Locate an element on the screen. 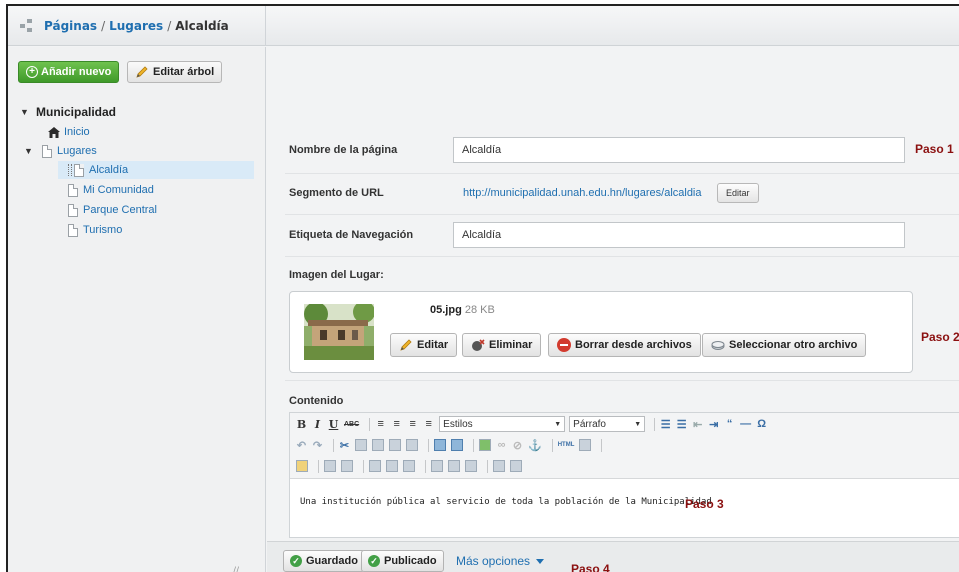 Image resolution: width=959 pixels, height=572 pixels. embed-icon is located at coordinates (585, 445).